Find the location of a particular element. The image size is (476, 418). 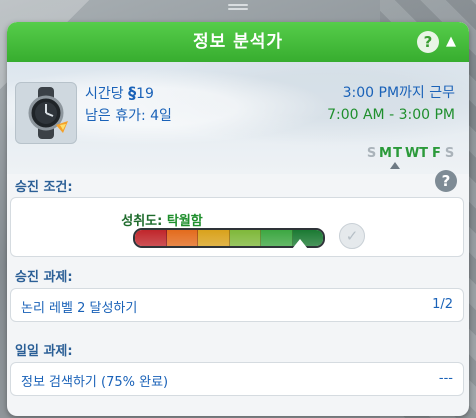

panel-header: 정보 분석가 ? ▲ is located at coordinates (238, 42).